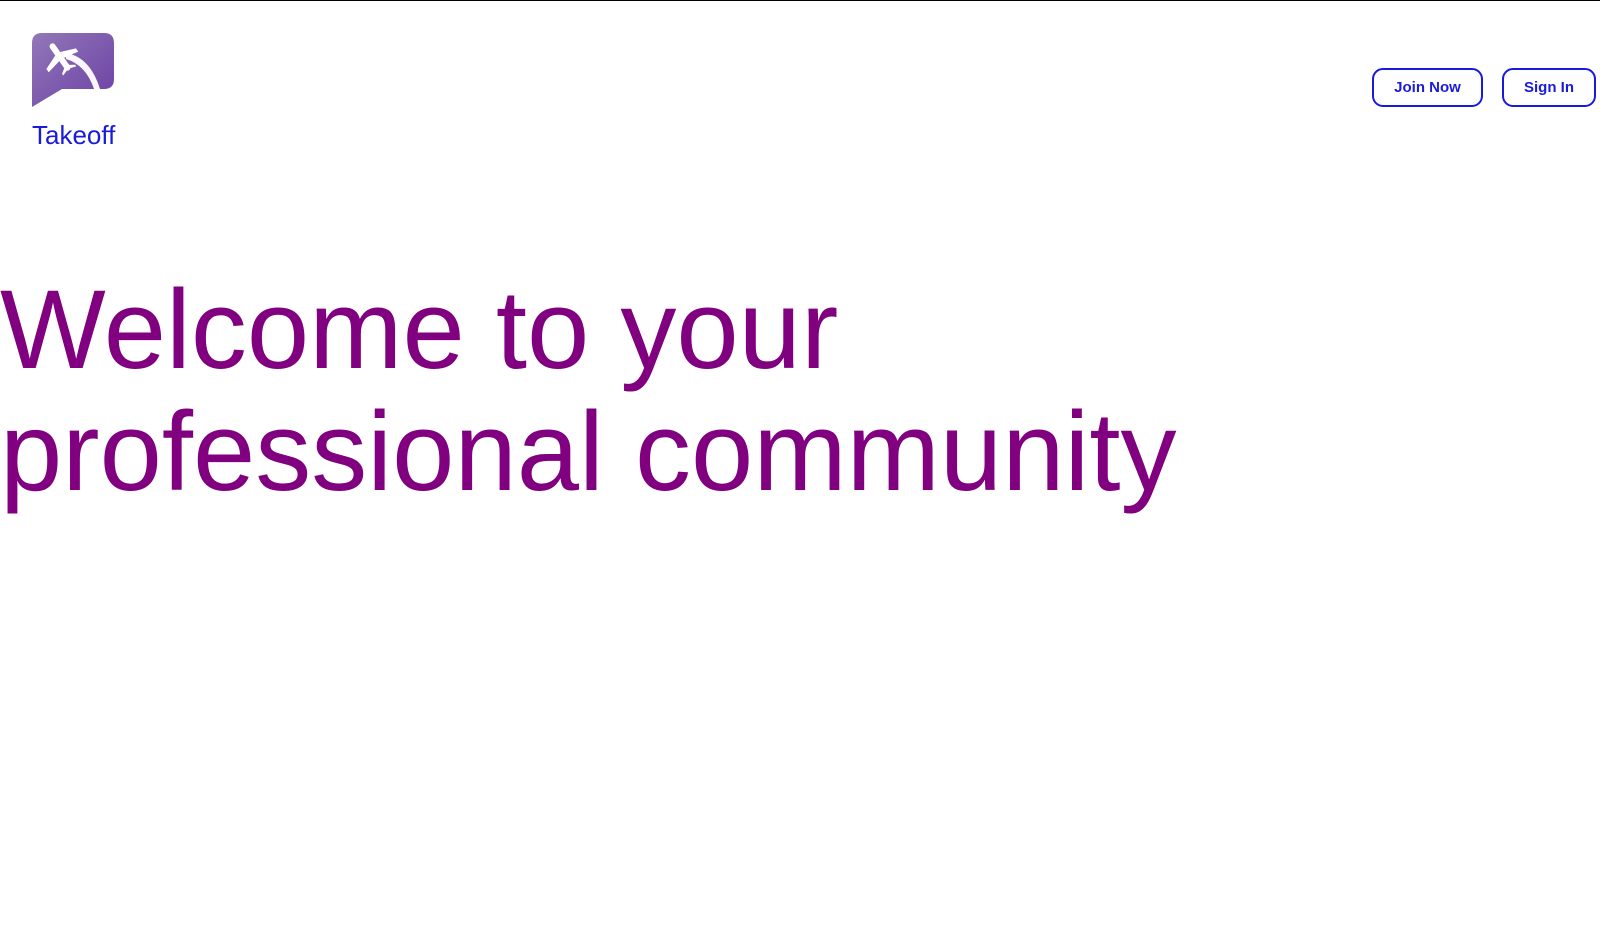 The image size is (1600, 932). I want to click on sign-in-button: Sign In, so click(1549, 87).